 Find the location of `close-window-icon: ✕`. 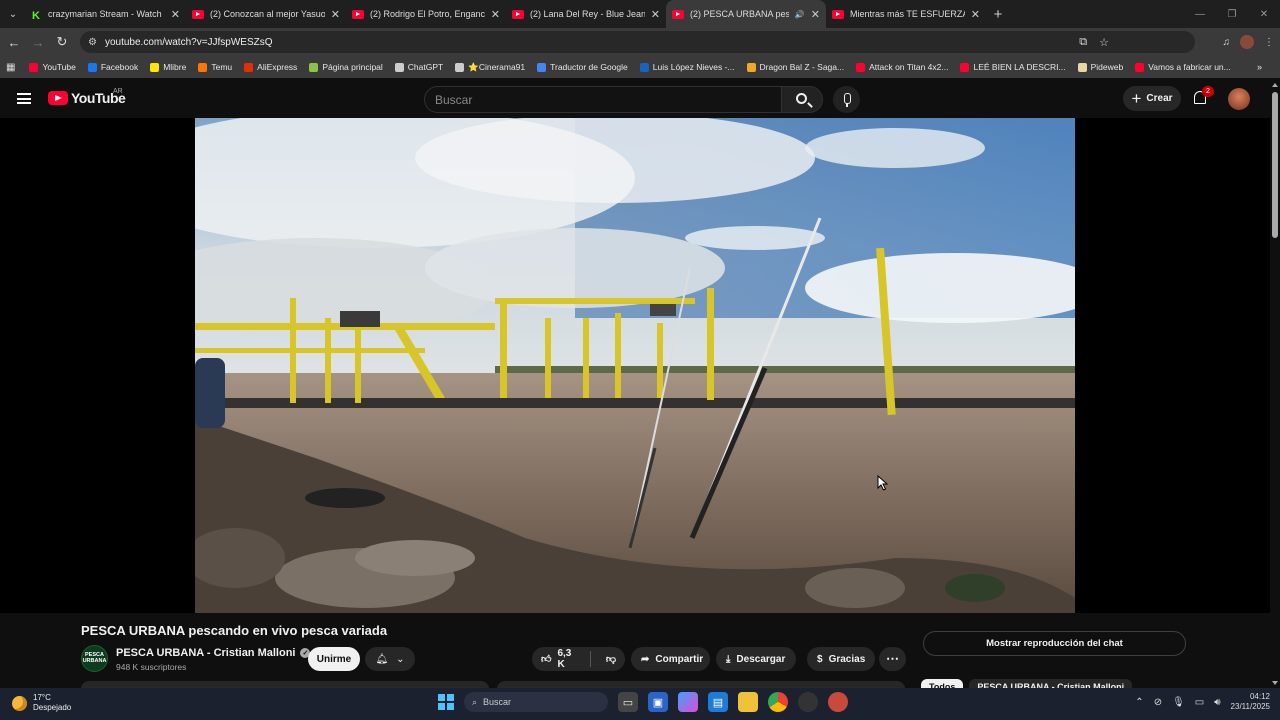

close-window-icon: ✕ is located at coordinates (1264, 14).